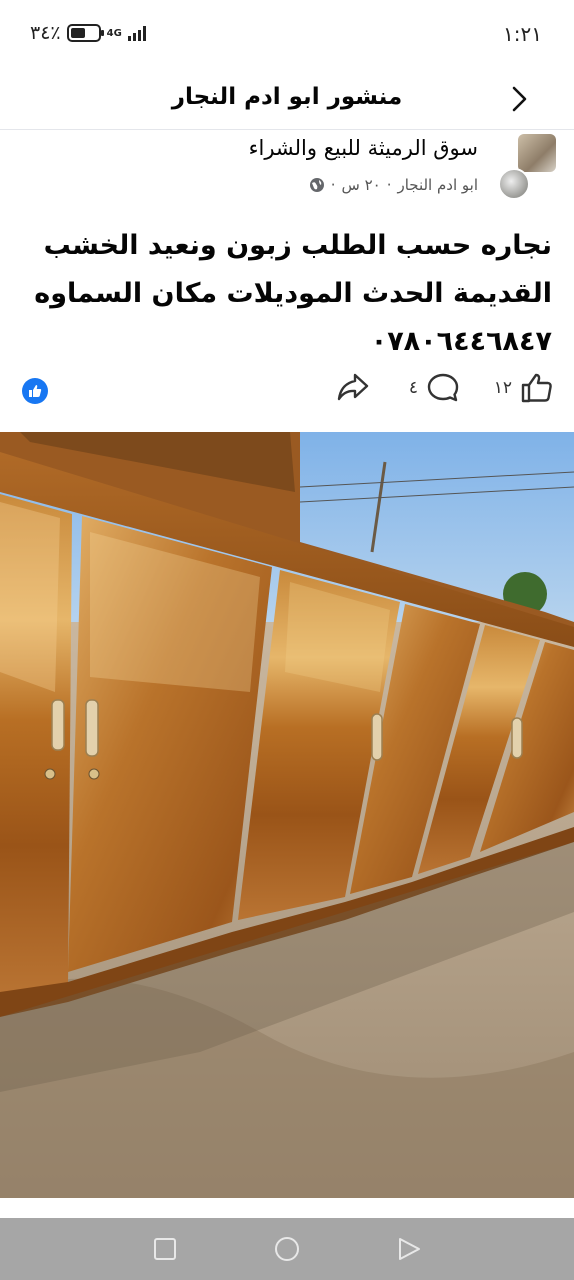 The image size is (574, 1280). I want to click on group-avatar, so click(537, 153).